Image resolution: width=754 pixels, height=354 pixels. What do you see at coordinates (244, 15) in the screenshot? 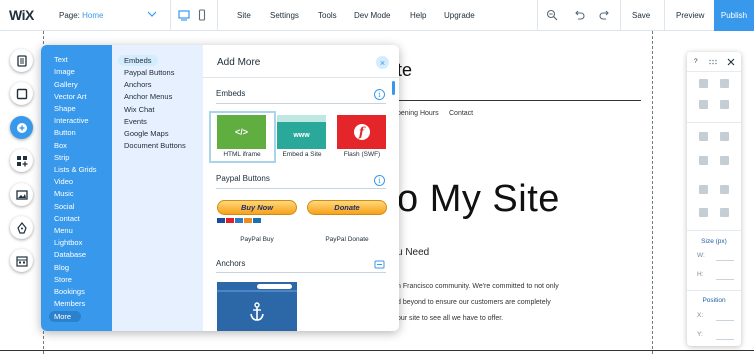
I see `menu-site: Site` at bounding box center [244, 15].